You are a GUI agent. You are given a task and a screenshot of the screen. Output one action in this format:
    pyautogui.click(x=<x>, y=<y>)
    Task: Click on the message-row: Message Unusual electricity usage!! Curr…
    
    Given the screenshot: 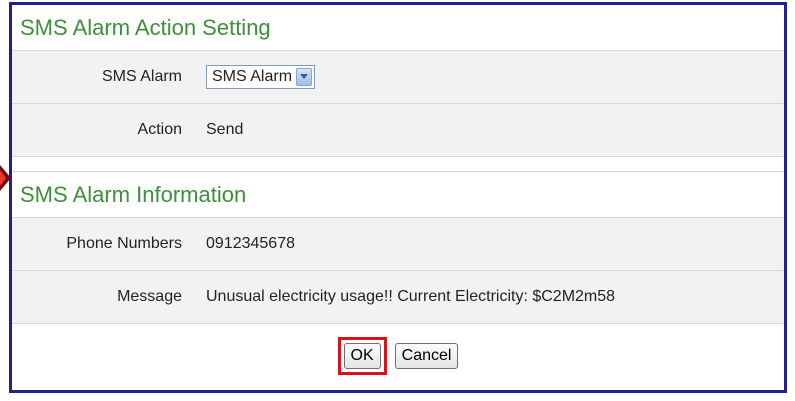 What is the action you would take?
    pyautogui.click(x=398, y=297)
    